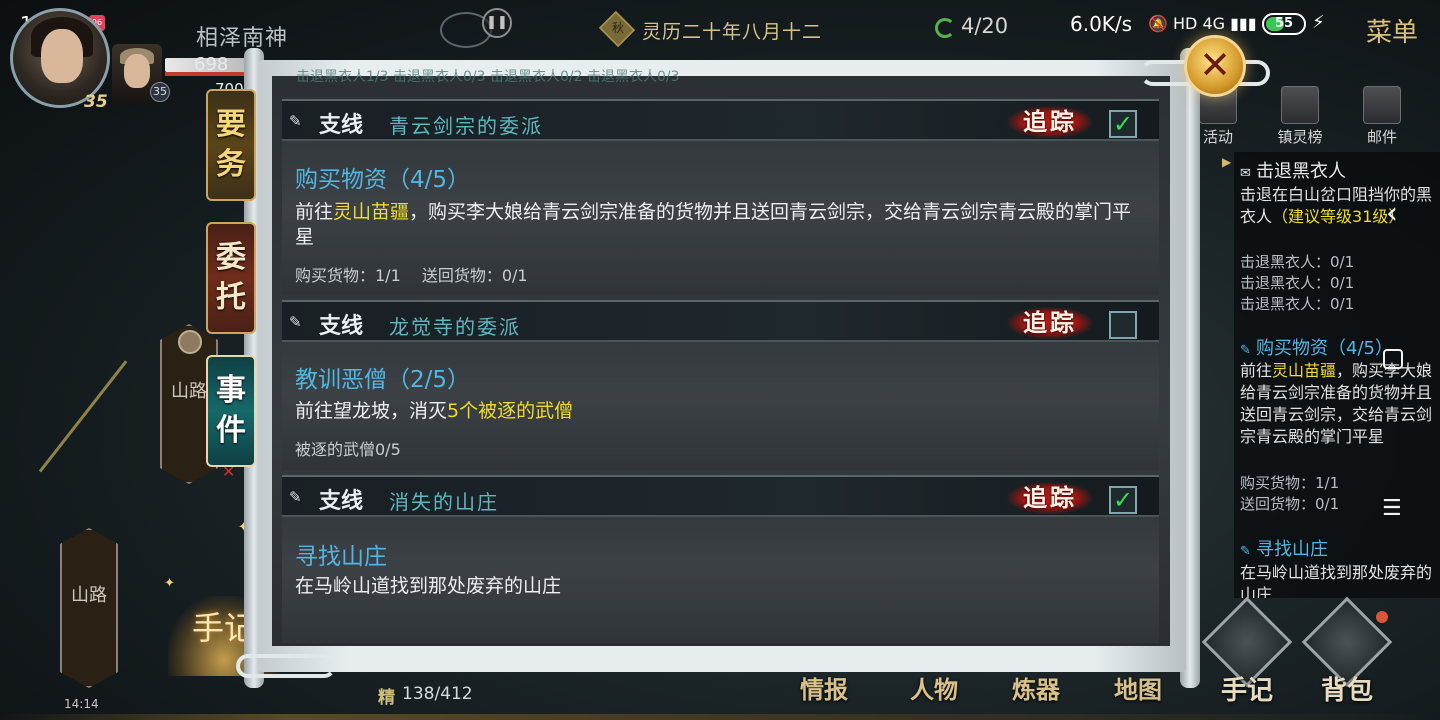  I want to click on resource-counter: 4/20, so click(985, 26).